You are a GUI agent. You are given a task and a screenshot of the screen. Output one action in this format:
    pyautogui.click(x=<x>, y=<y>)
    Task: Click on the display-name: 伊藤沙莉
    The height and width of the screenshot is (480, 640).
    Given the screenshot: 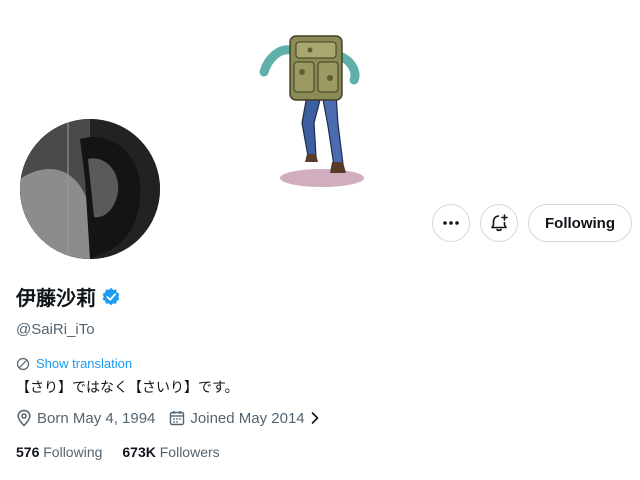 What is the action you would take?
    pyautogui.click(x=56, y=298)
    